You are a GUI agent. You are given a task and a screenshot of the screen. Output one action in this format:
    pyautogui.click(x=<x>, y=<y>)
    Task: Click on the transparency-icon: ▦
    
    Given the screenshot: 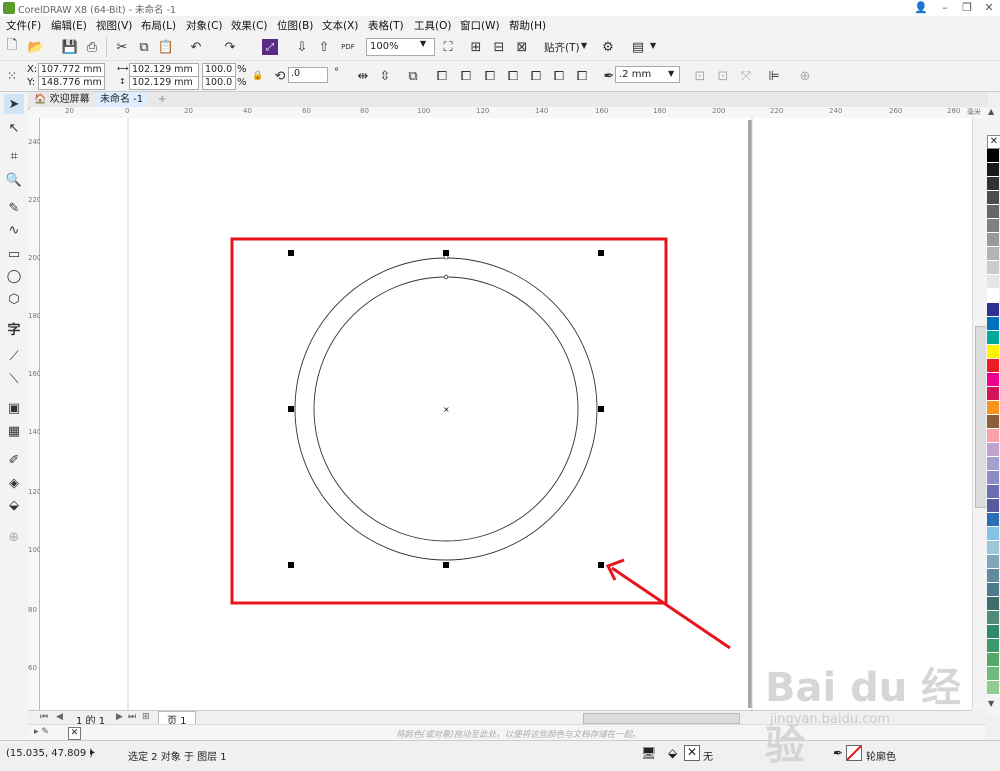 What is the action you would take?
    pyautogui.click(x=14, y=431)
    